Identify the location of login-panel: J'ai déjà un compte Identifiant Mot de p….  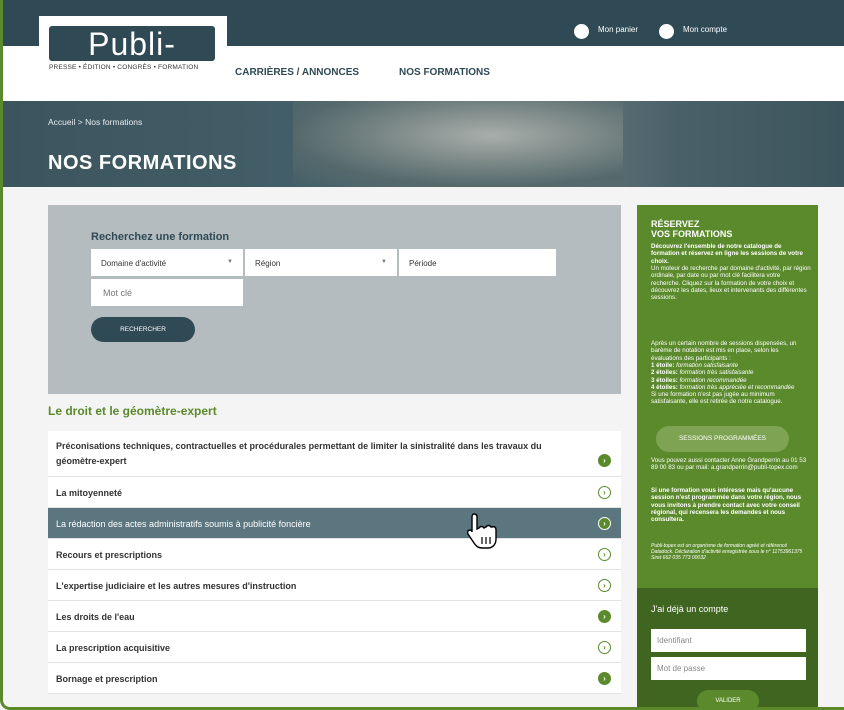
(727, 647).